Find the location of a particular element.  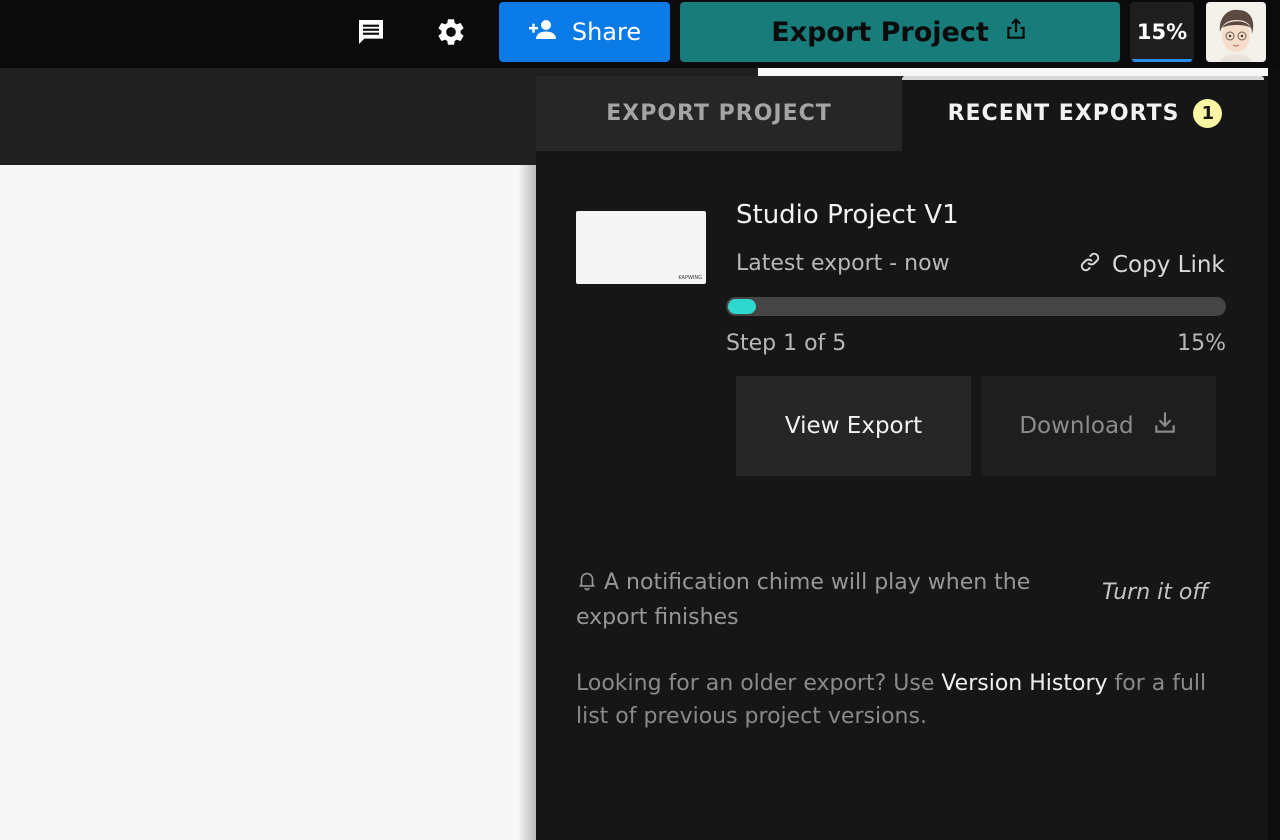

turn-off-chime-link: Turn it off is located at coordinates (1155, 592).